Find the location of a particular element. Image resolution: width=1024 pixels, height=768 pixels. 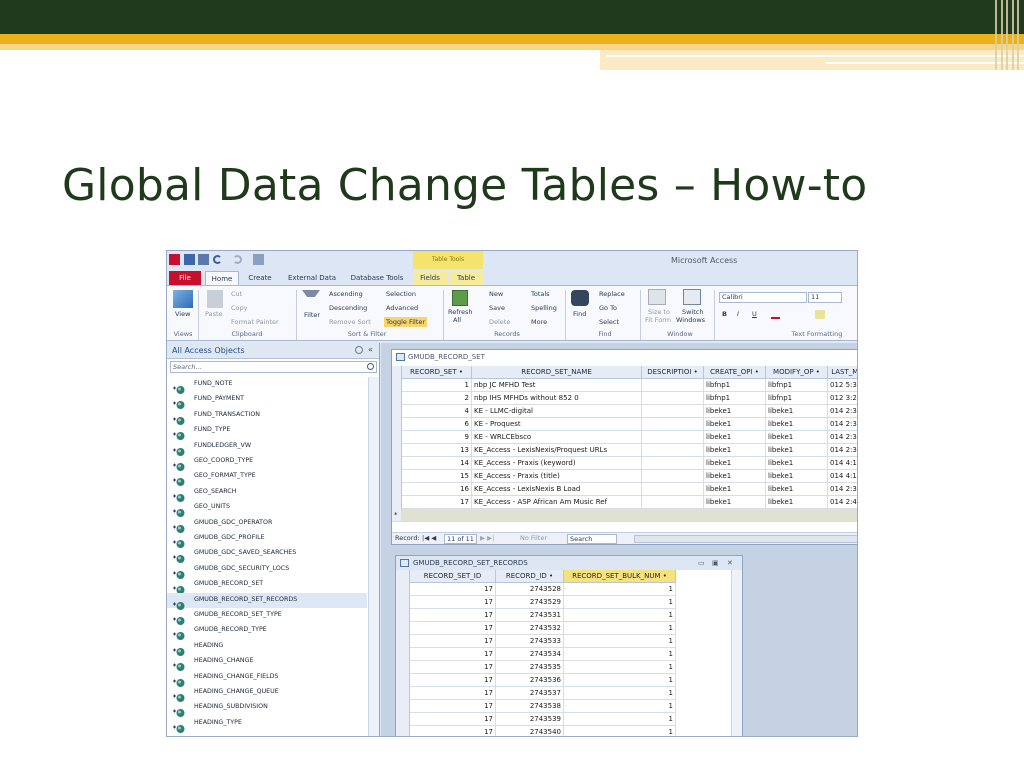

table-cell: libfnp1 is located at coordinates (797, 385).